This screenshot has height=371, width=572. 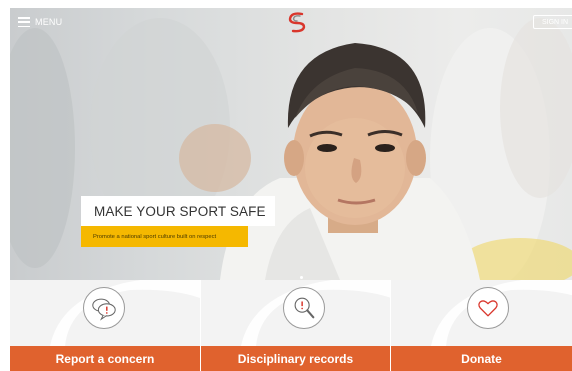 What do you see at coordinates (295, 358) in the screenshot?
I see `disciplinary-records-button: Disciplinary records` at bounding box center [295, 358].